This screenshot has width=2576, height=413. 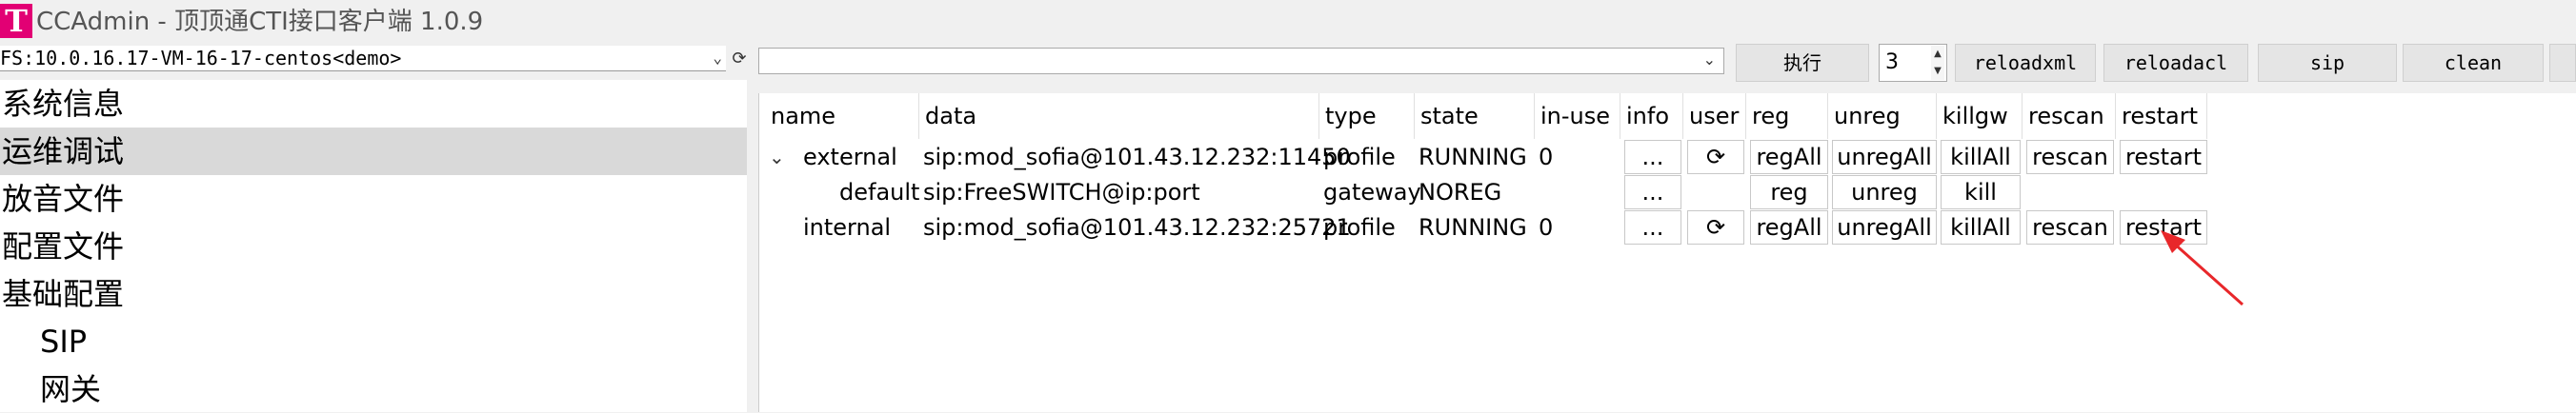 What do you see at coordinates (1137, 228) in the screenshot?
I see `row-data: sip:mod_sofia@101.43.12.232:25721` at bounding box center [1137, 228].